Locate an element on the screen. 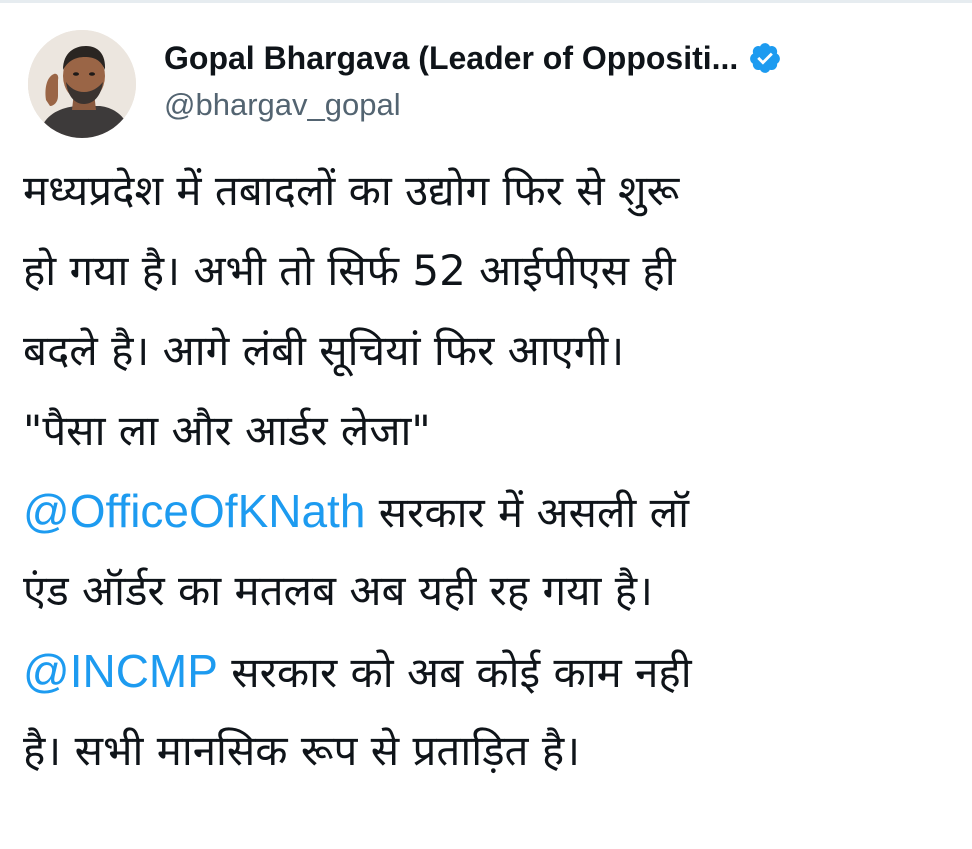  verified-badge-icon is located at coordinates (765, 58).